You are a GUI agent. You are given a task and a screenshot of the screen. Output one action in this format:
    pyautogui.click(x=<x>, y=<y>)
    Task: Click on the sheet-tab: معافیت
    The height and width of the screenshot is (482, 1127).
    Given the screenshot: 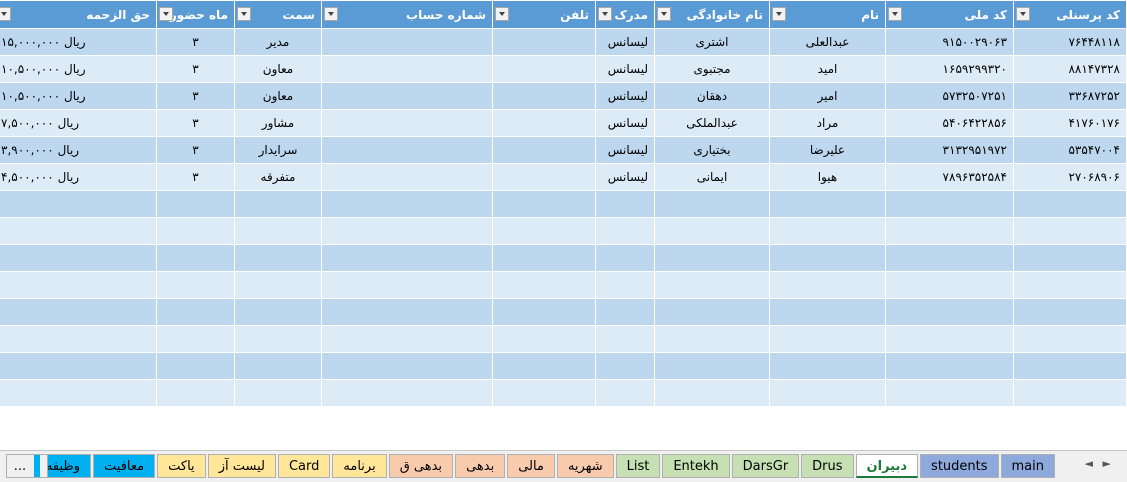 What is the action you would take?
    pyautogui.click(x=124, y=466)
    